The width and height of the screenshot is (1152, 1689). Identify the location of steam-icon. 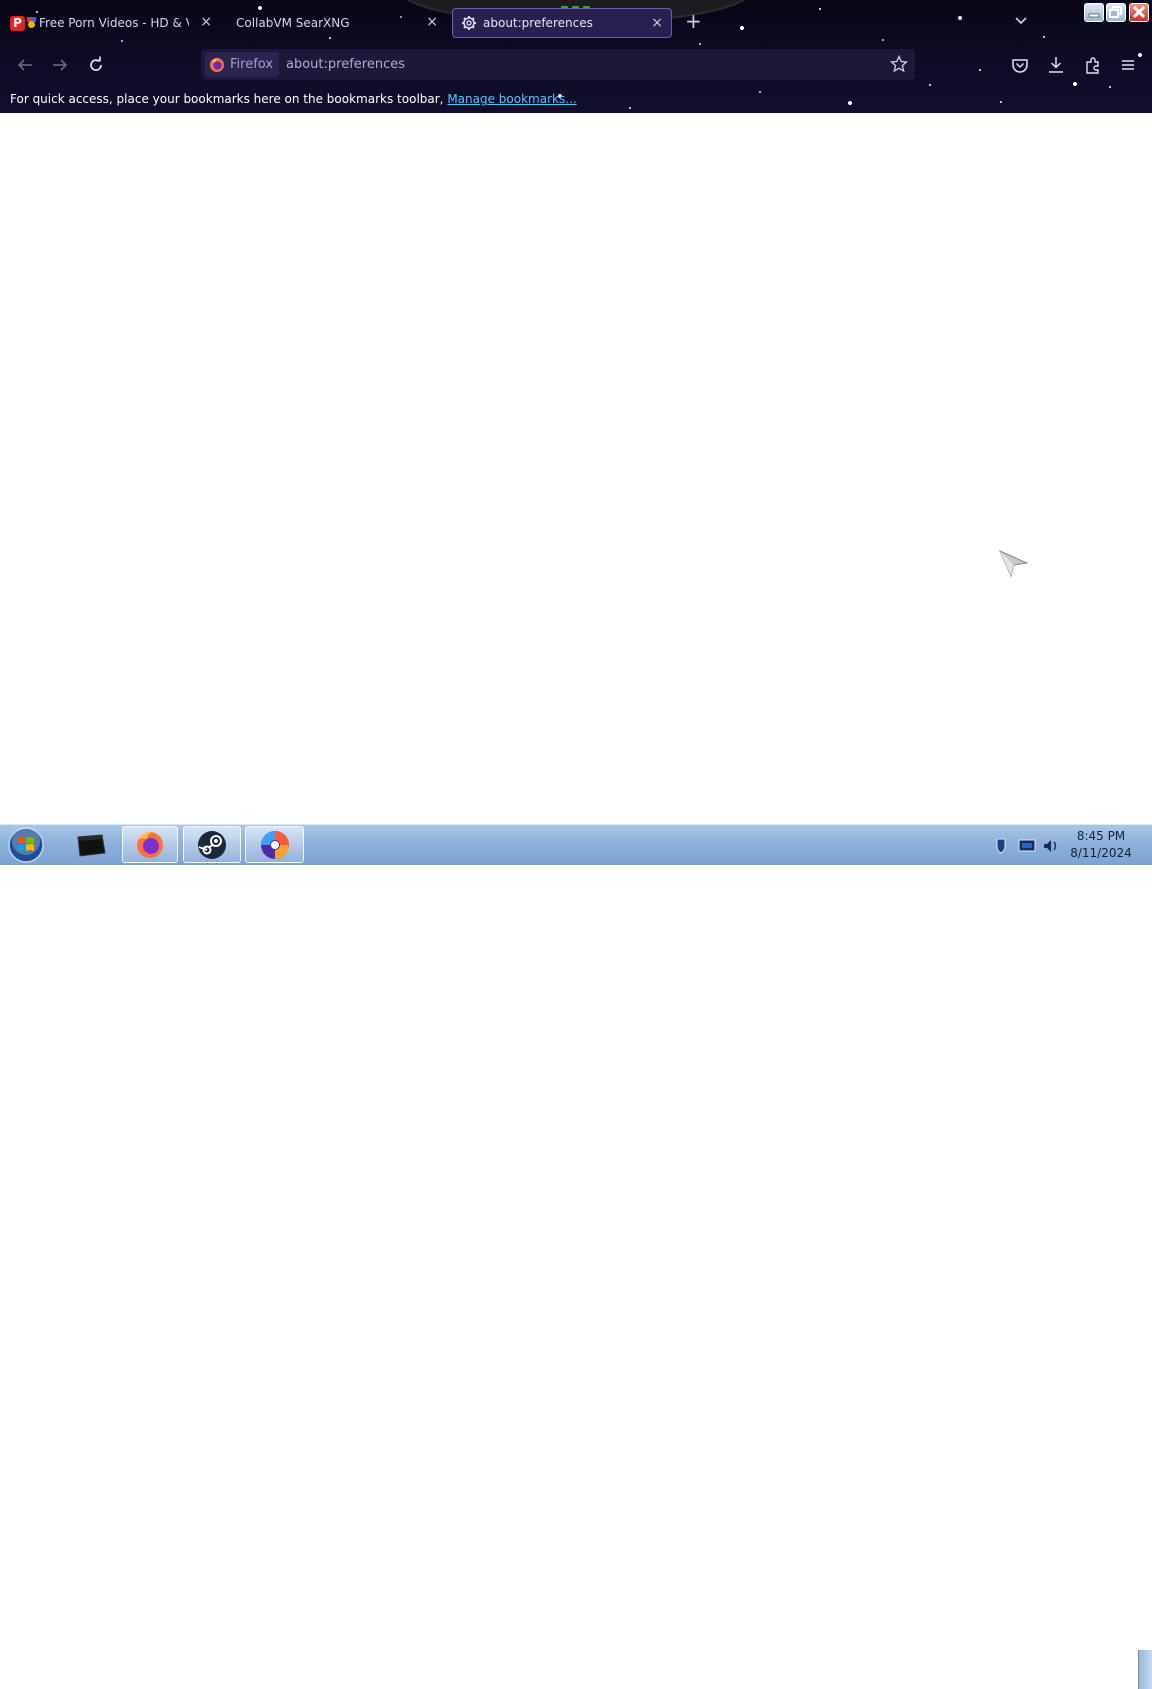
(212, 844).